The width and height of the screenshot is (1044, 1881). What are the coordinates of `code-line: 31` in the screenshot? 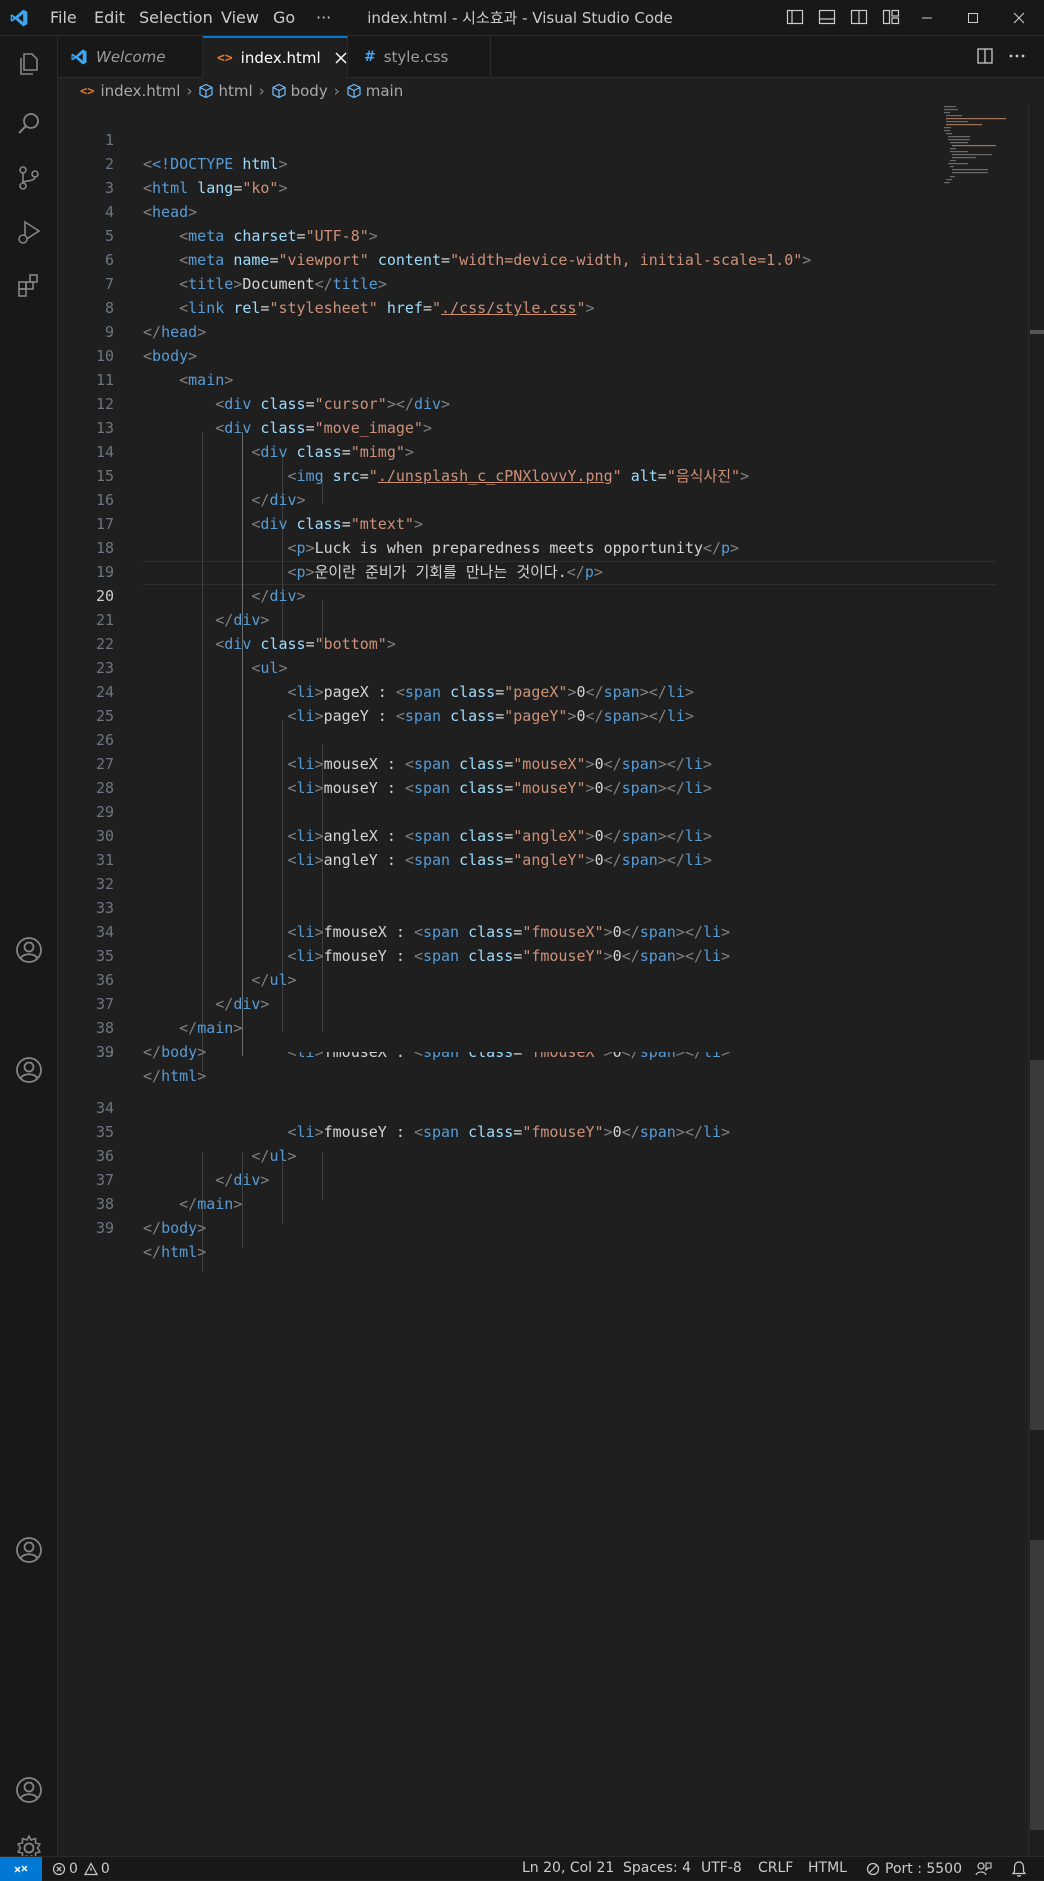 It's located at (498, 846).